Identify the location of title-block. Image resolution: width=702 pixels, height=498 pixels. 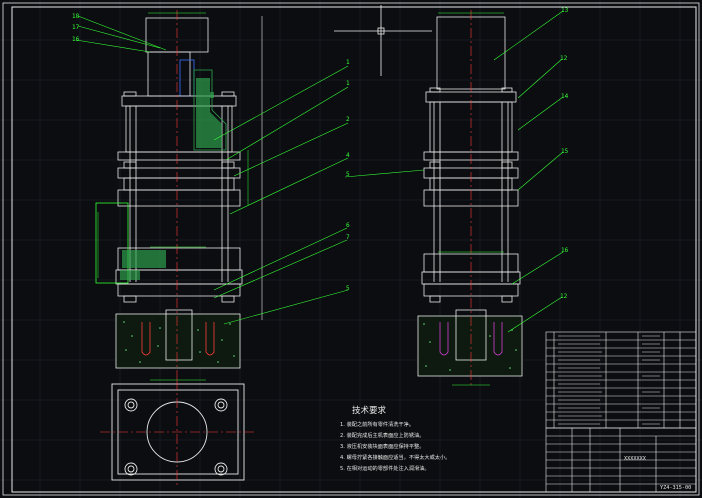
(621, 460).